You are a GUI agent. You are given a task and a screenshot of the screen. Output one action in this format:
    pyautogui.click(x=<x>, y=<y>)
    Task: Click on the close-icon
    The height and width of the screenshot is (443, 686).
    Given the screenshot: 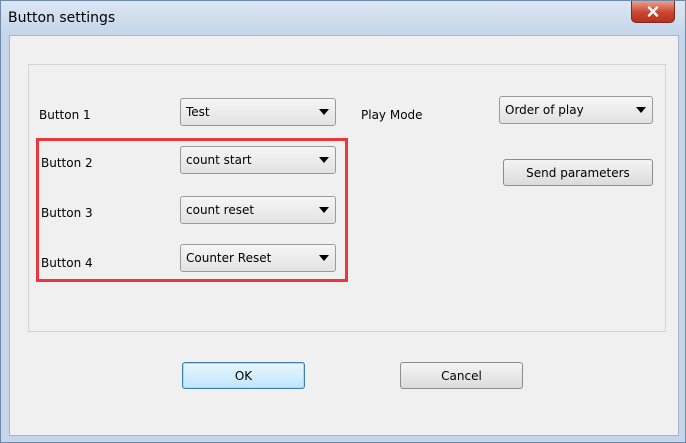 What is the action you would take?
    pyautogui.click(x=653, y=11)
    